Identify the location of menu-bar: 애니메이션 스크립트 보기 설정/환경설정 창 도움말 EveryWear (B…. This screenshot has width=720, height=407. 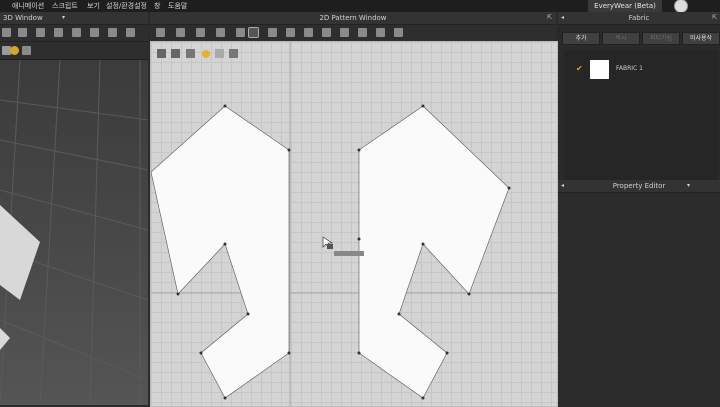
(360, 6).